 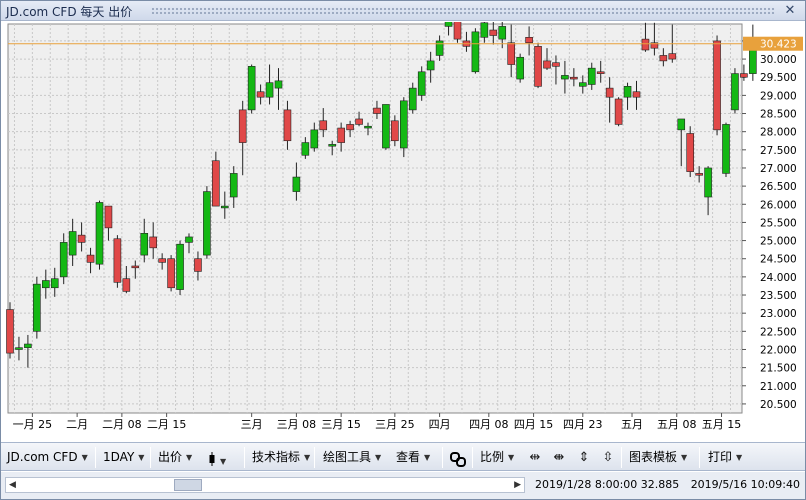 I want to click on print-label: 打印, so click(x=720, y=457).